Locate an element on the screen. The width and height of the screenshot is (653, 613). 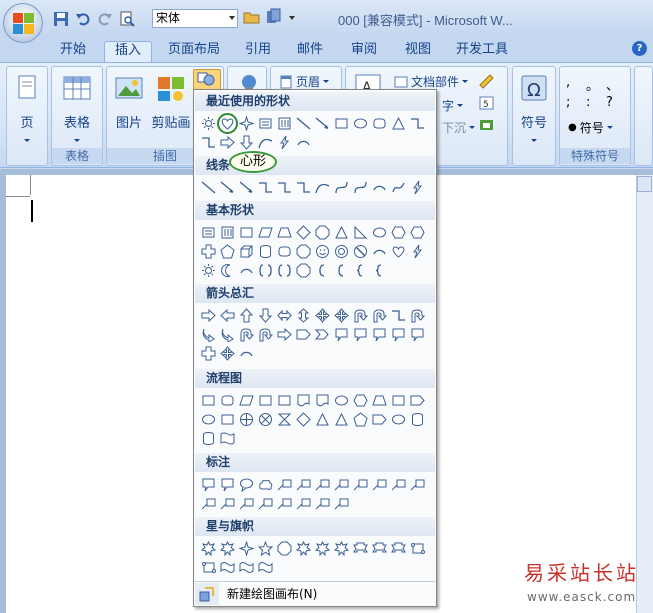
can-shape-icon is located at coordinates (265, 251).